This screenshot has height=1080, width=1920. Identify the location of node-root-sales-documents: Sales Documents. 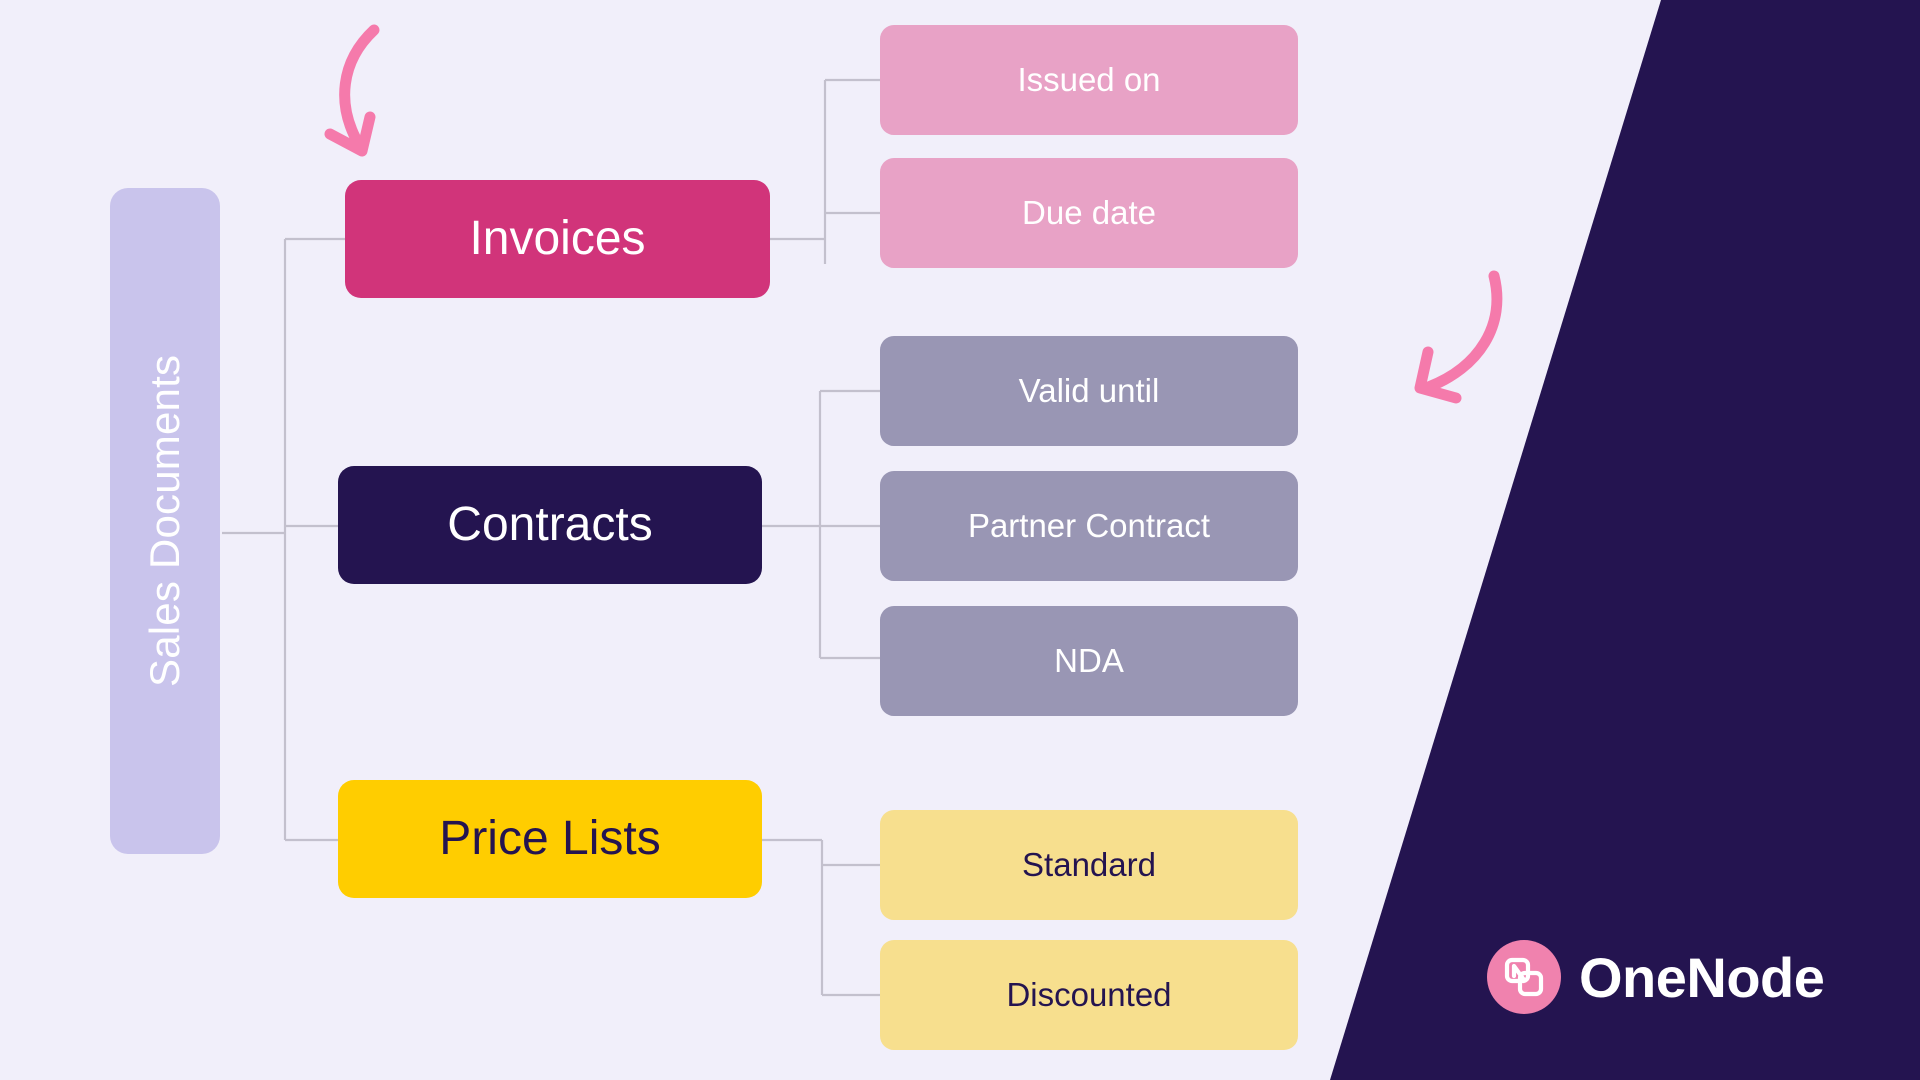
(165, 521).